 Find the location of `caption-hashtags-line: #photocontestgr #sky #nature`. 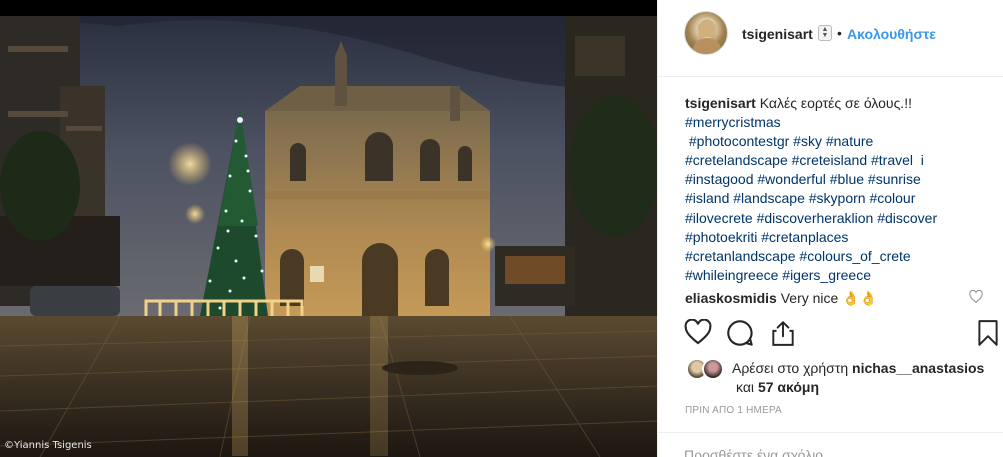

caption-hashtags-line: #photocontestgr #sky #nature is located at coordinates (840, 141).